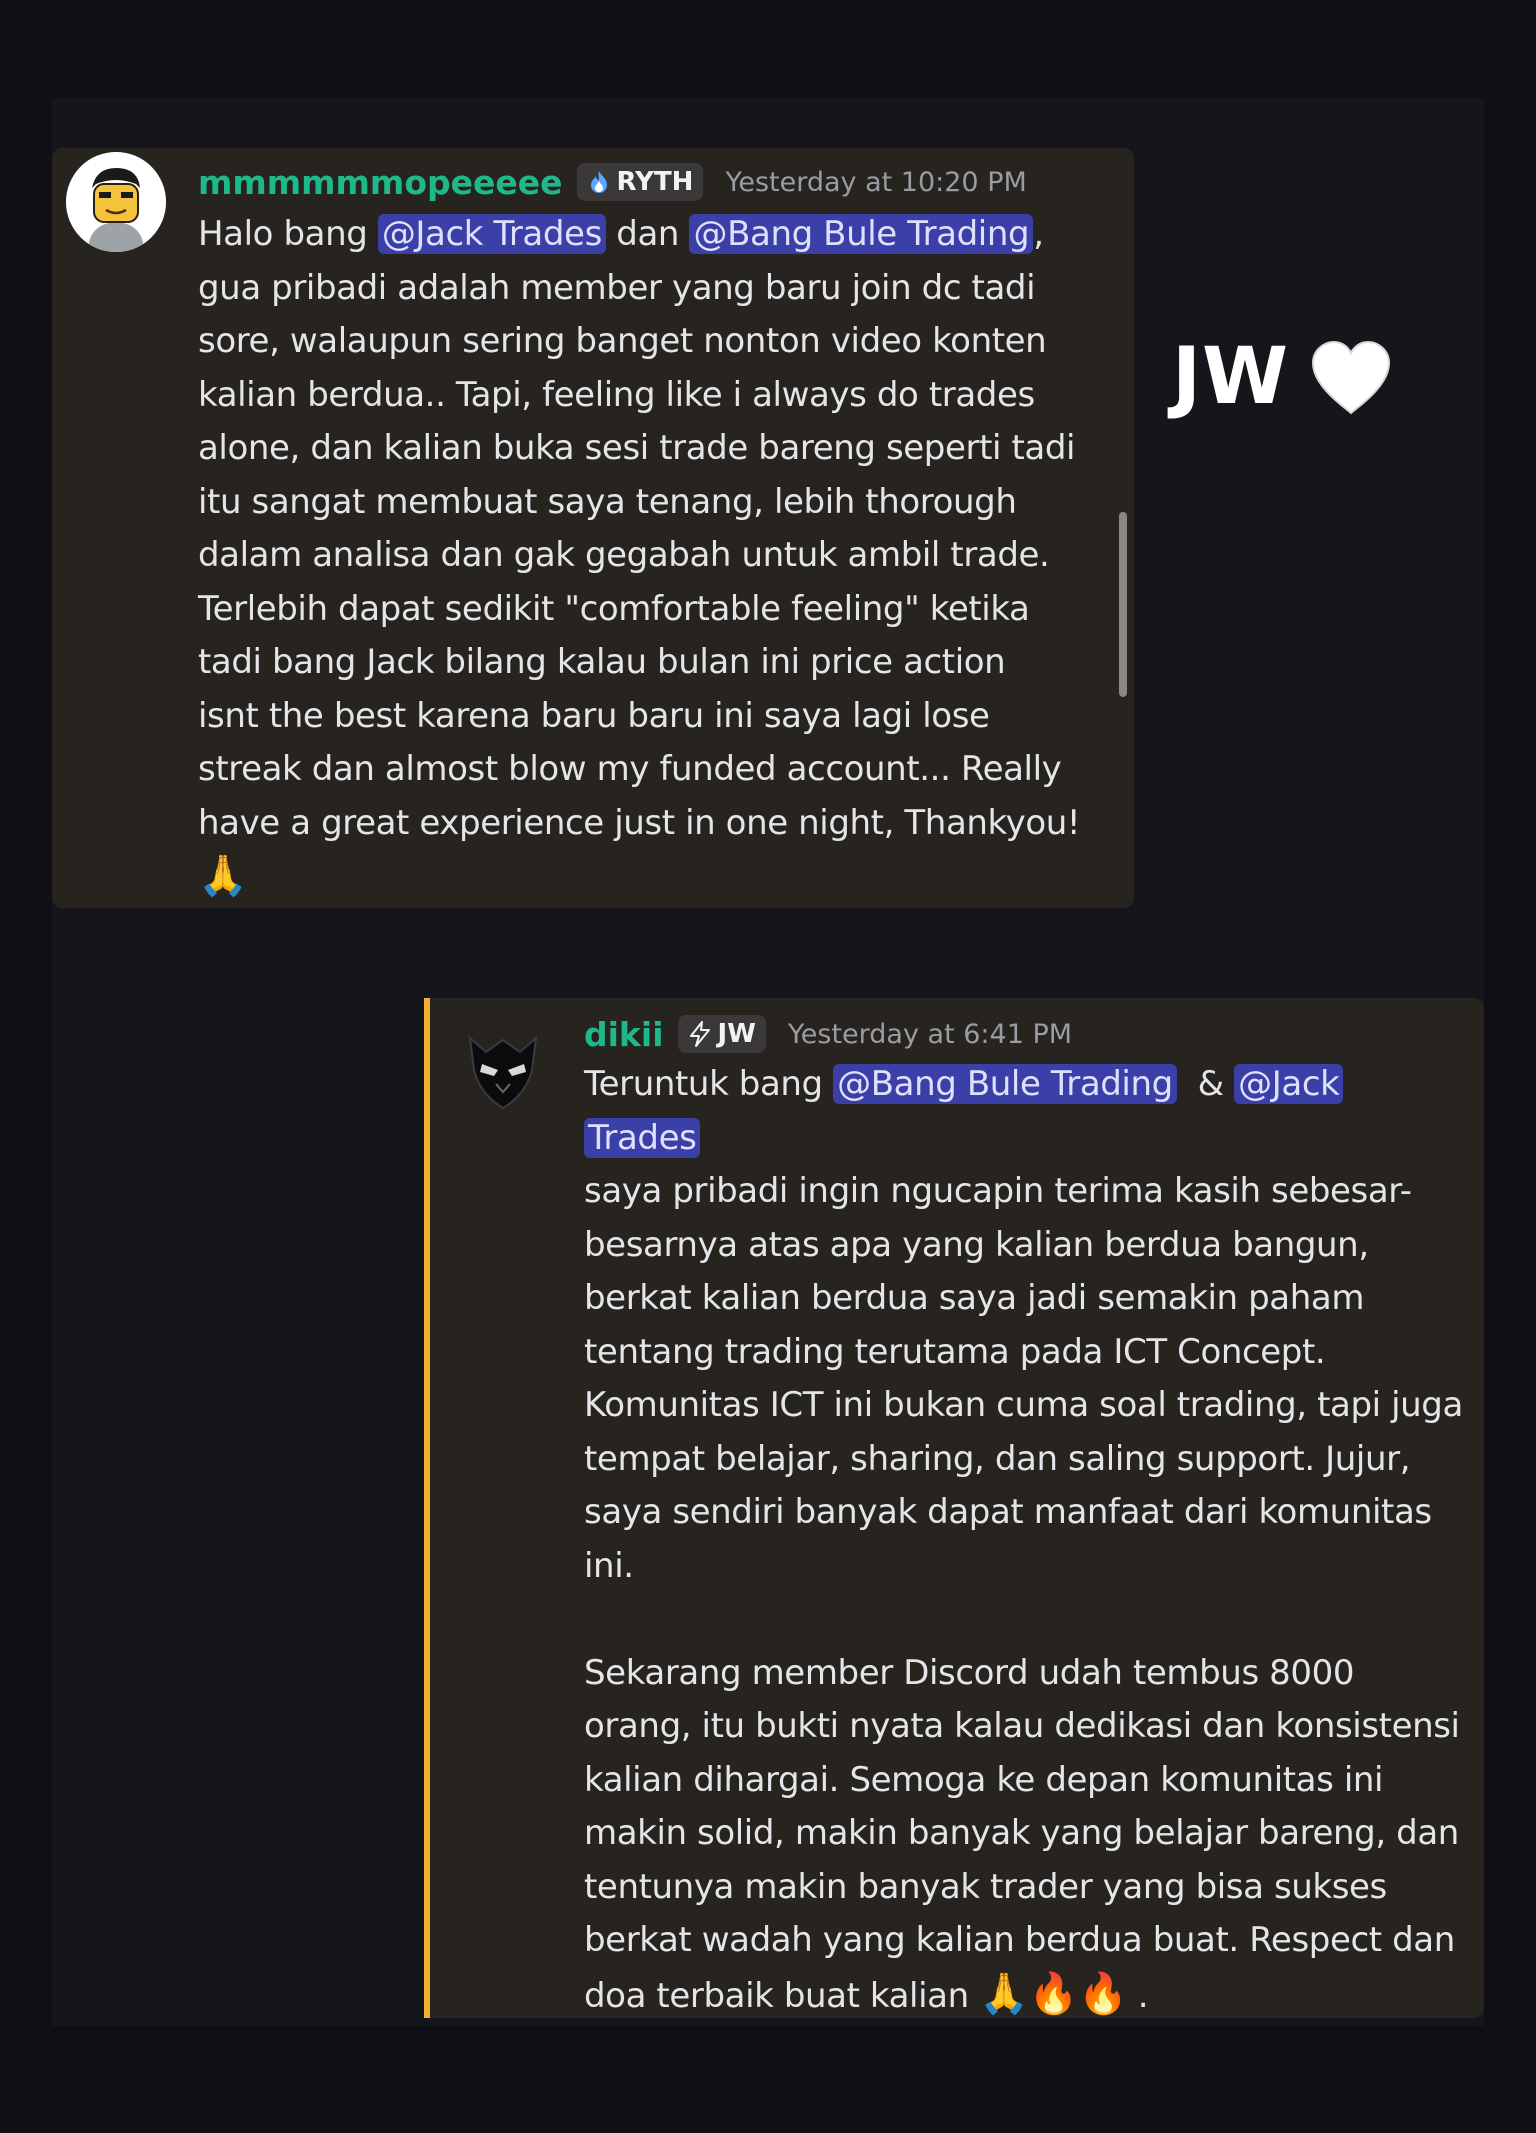 The width and height of the screenshot is (1536, 2133). Describe the element at coordinates (655, 182) in the screenshot. I see `server-tag-label: RYTH` at that location.